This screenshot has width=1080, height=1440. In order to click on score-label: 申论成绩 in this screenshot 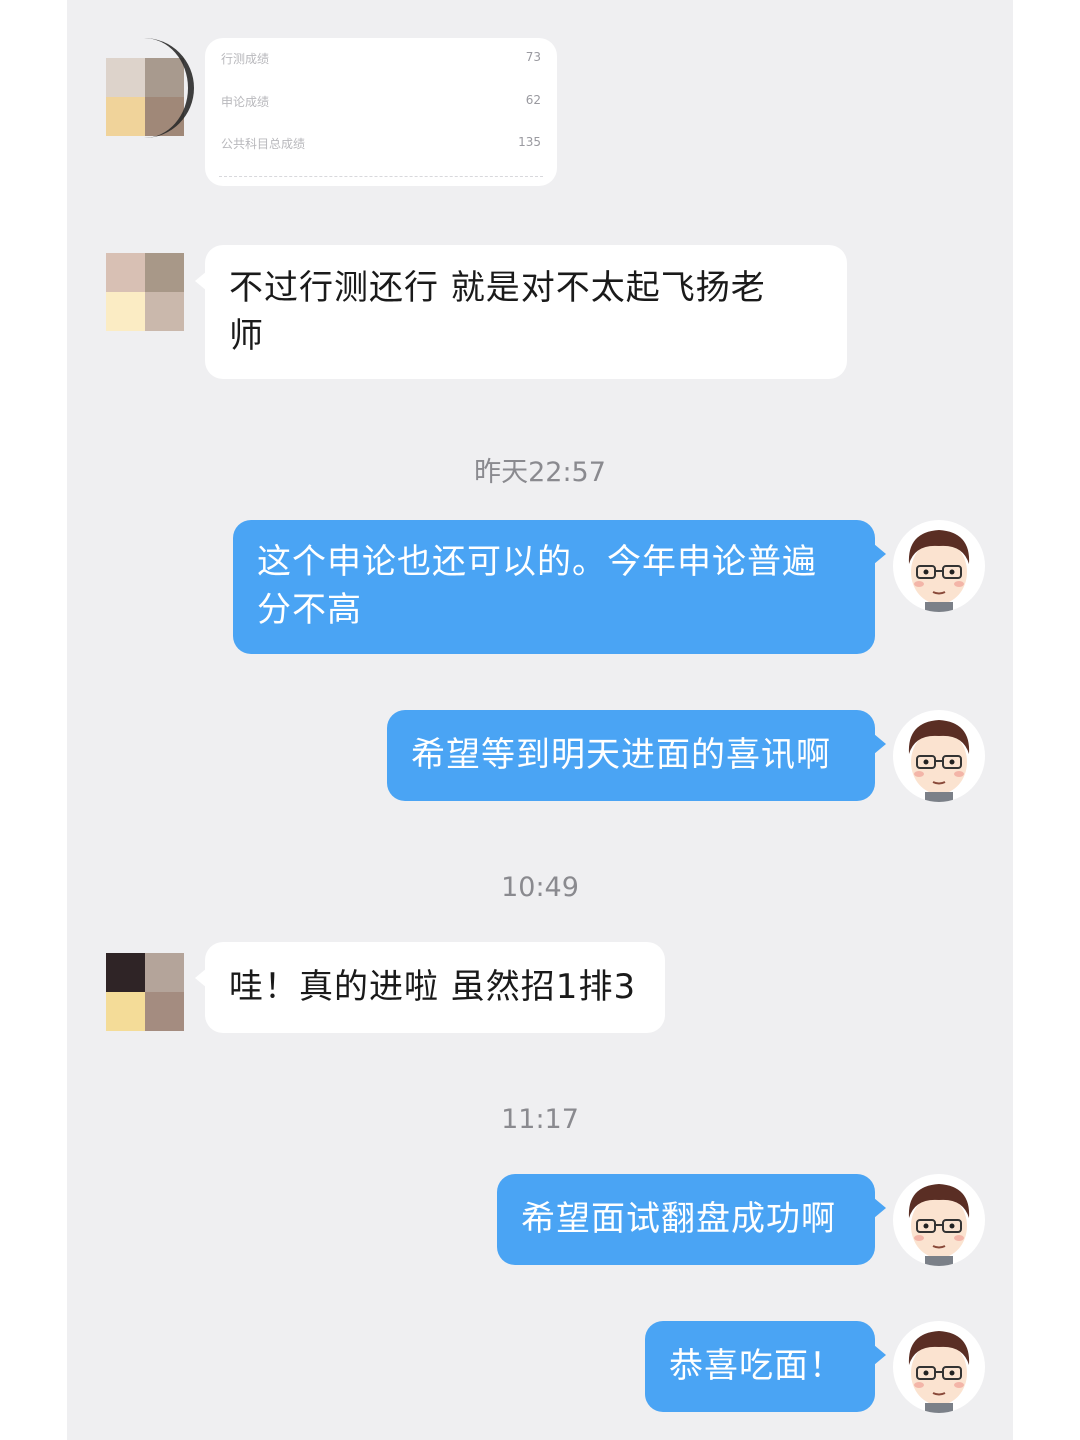, I will do `click(245, 102)`.